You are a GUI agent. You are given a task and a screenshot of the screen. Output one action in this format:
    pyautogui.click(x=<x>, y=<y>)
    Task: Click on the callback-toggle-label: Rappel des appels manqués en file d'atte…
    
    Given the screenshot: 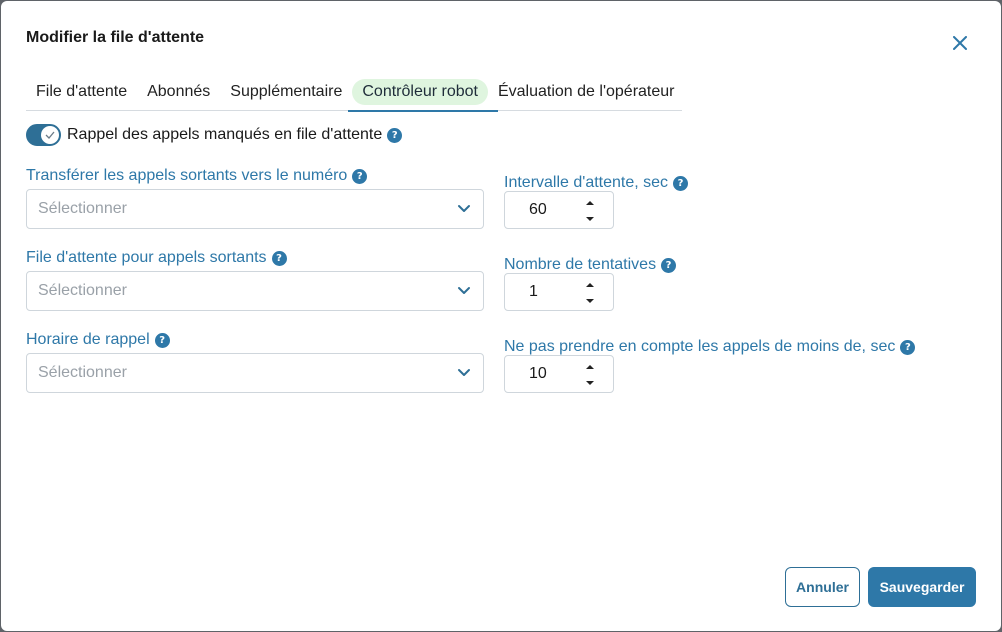 What is the action you would take?
    pyautogui.click(x=225, y=134)
    